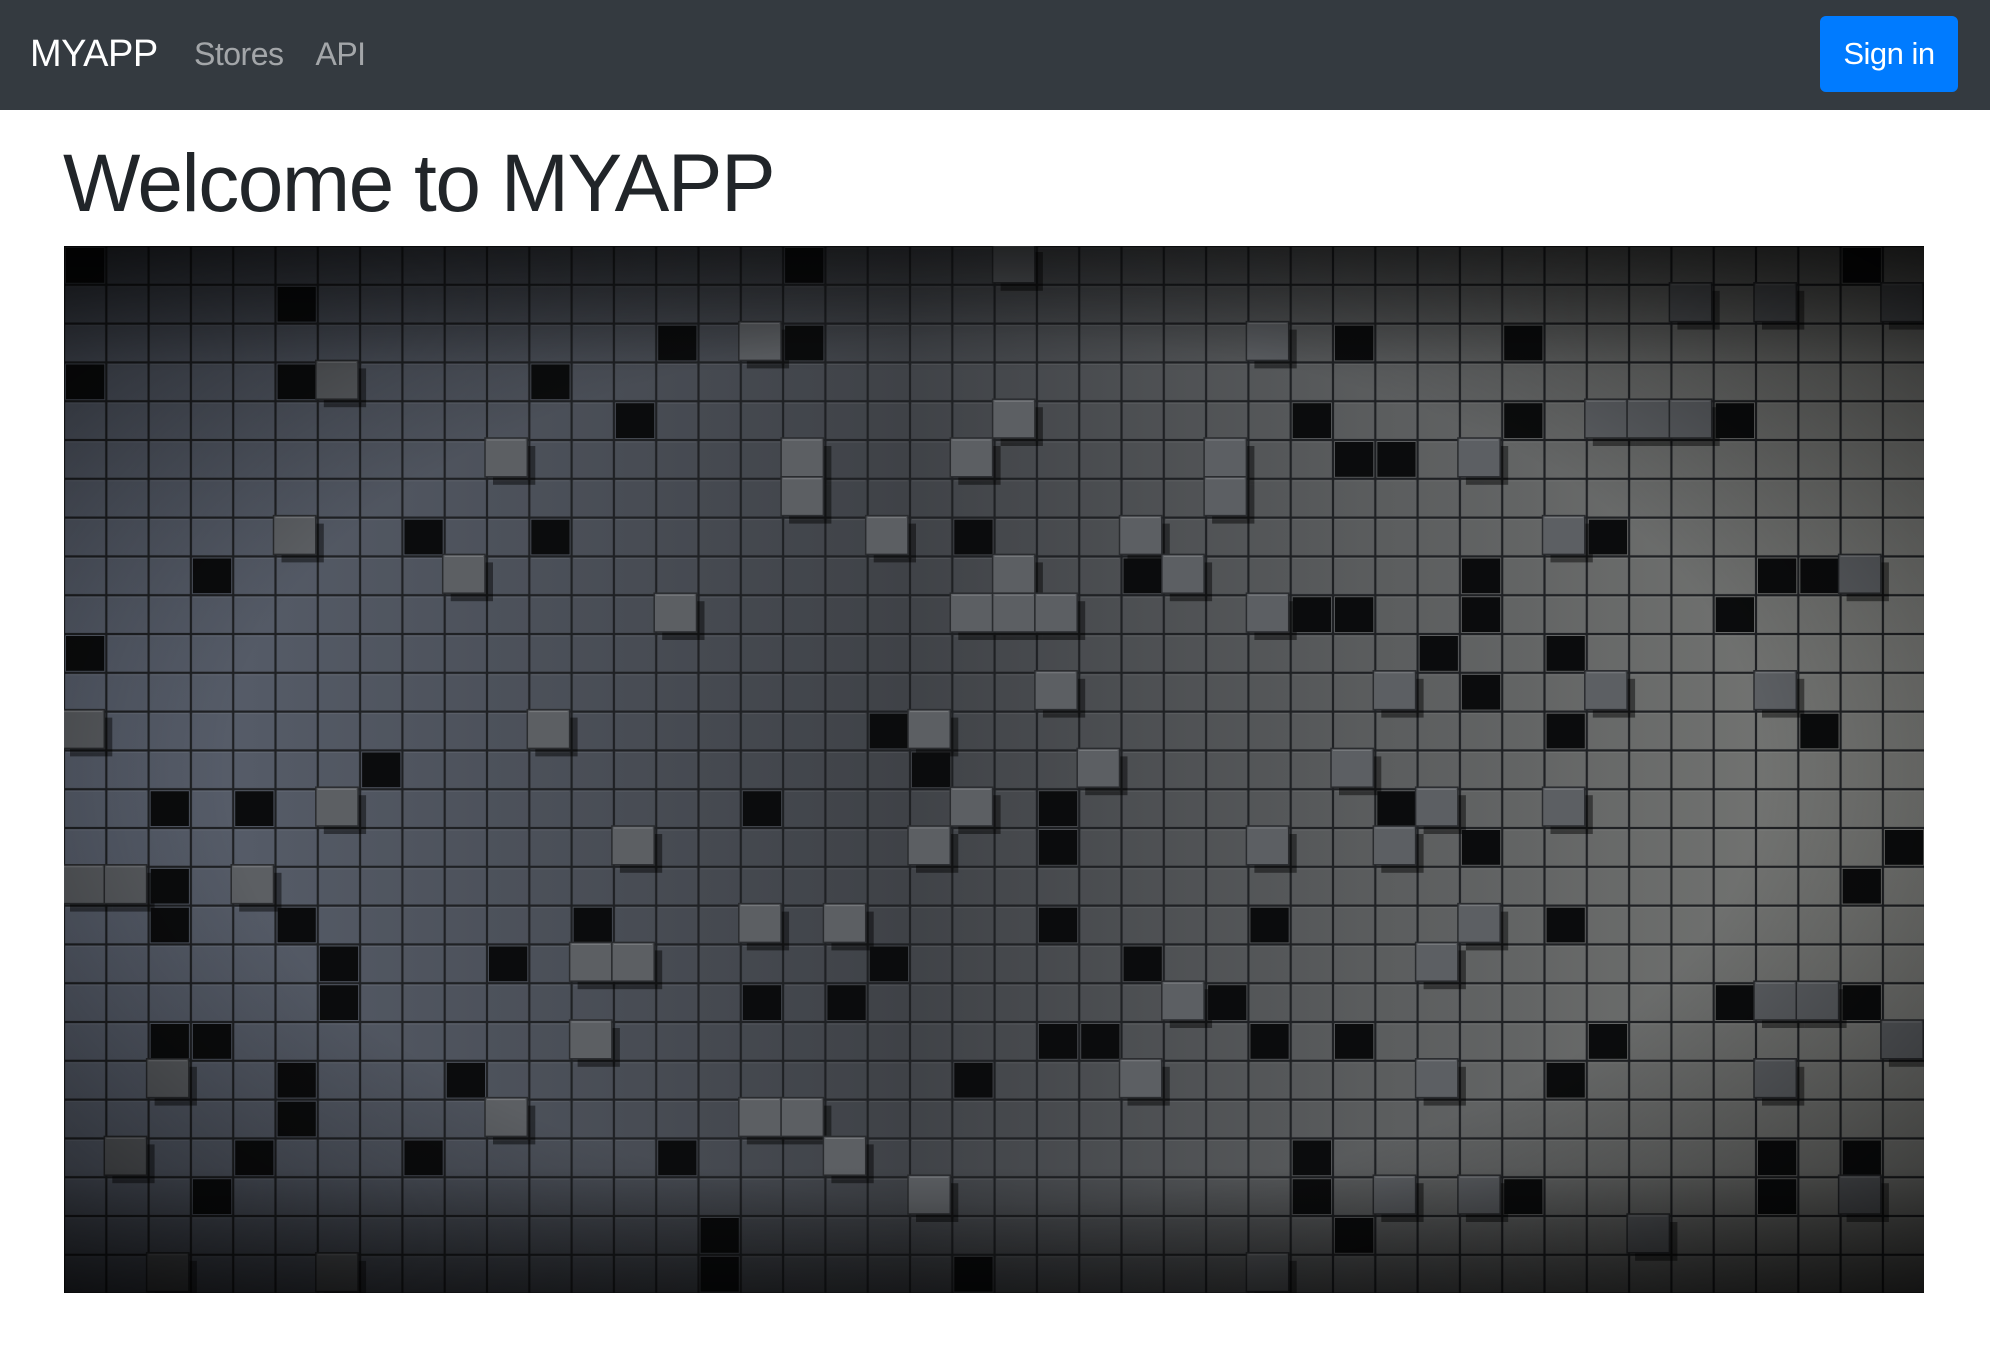  I want to click on nav-links: Stores API, so click(280, 54).